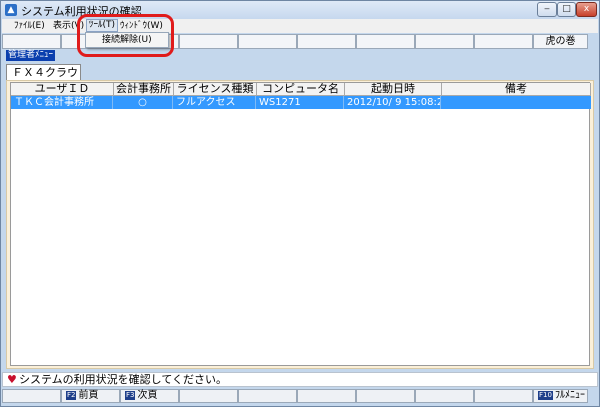 The height and width of the screenshot is (407, 600). Describe the element at coordinates (11, 10) in the screenshot. I see `app-icon: ▲` at that location.